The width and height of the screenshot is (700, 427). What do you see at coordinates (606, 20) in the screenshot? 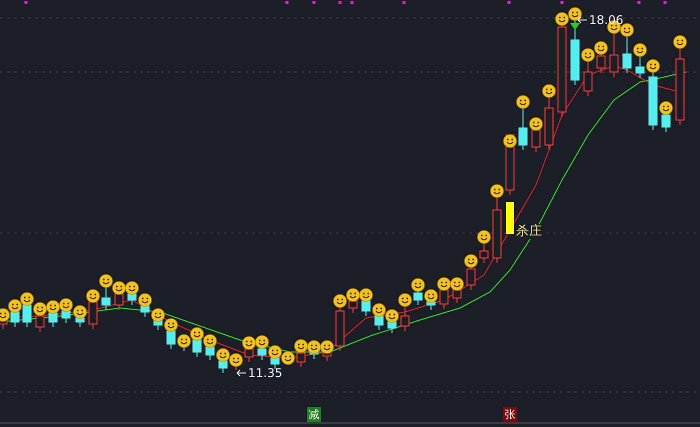
I see `price-label: 18.06` at bounding box center [606, 20].